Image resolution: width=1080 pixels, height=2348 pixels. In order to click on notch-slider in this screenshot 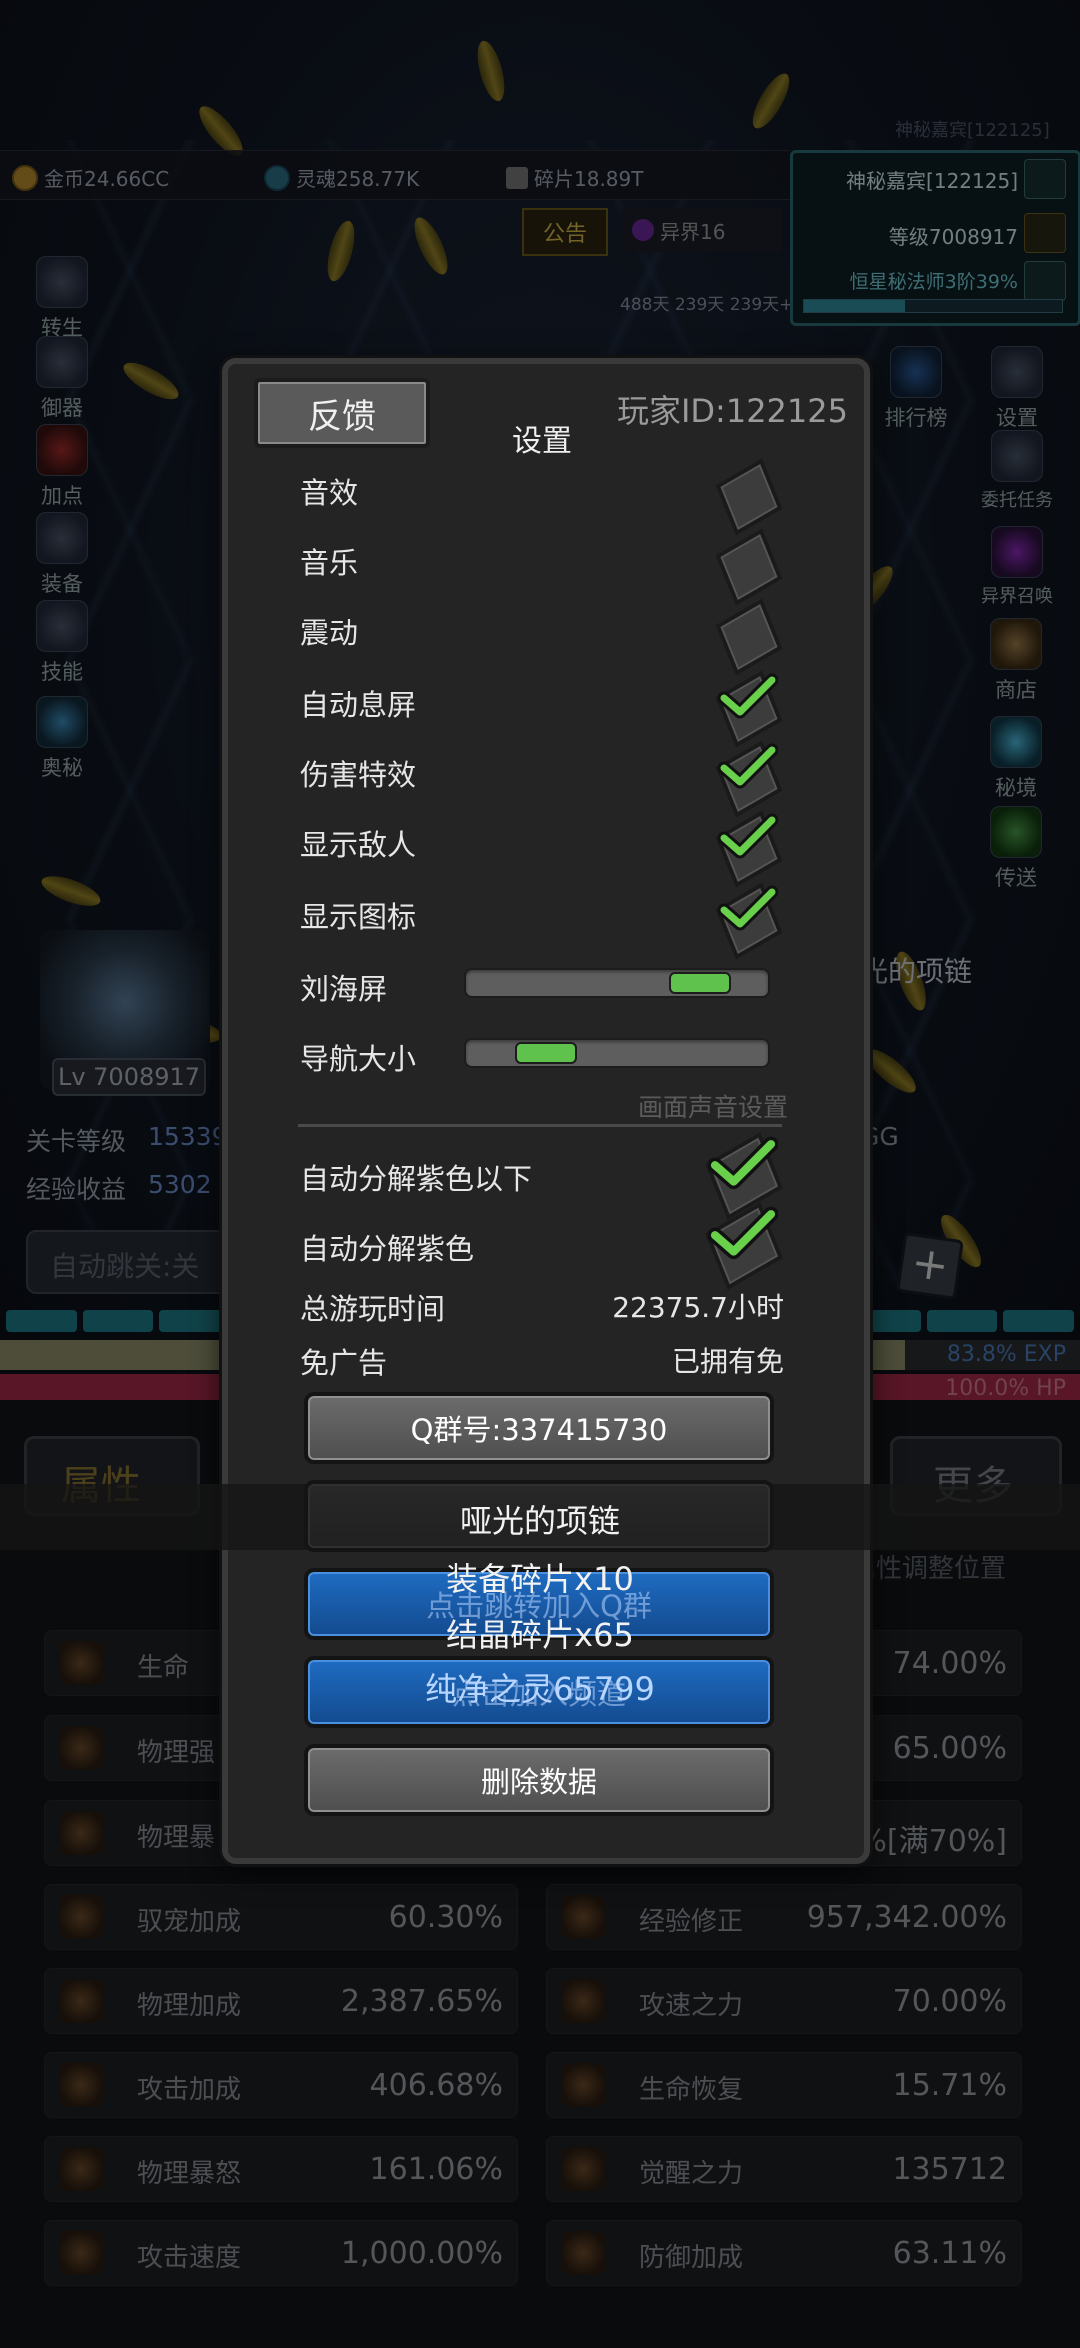, I will do `click(617, 983)`.